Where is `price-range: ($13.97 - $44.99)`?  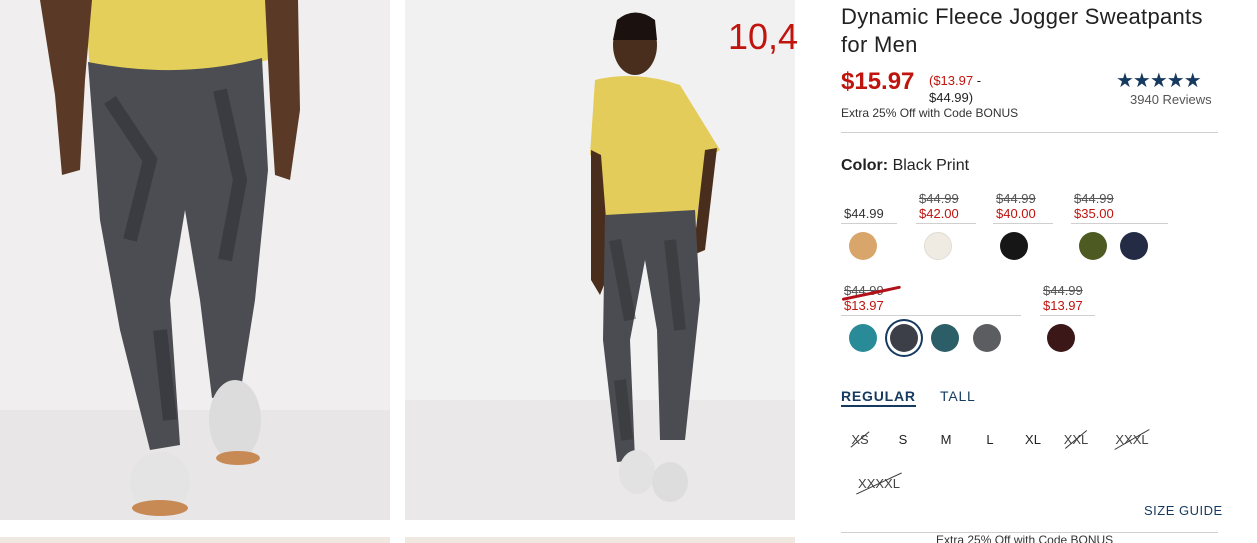
price-range: ($13.97 - $44.99) is located at coordinates (969, 89).